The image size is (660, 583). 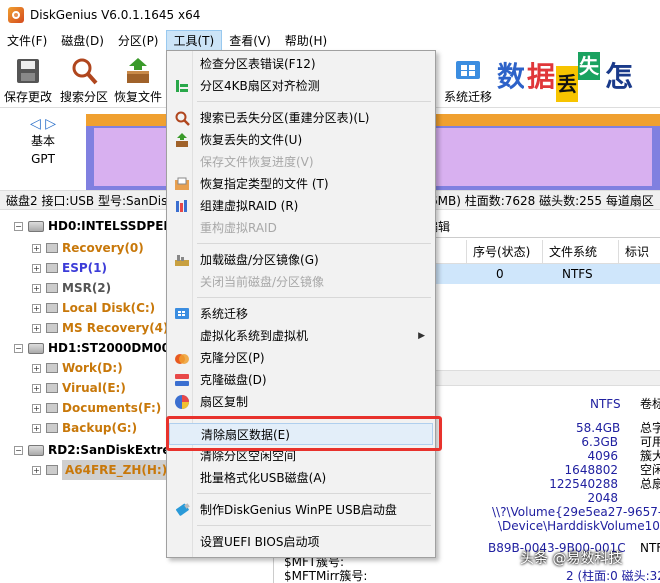 What do you see at coordinates (232, 358) in the screenshot?
I see `menu-item-label: 克隆分区(P)` at bounding box center [232, 358].